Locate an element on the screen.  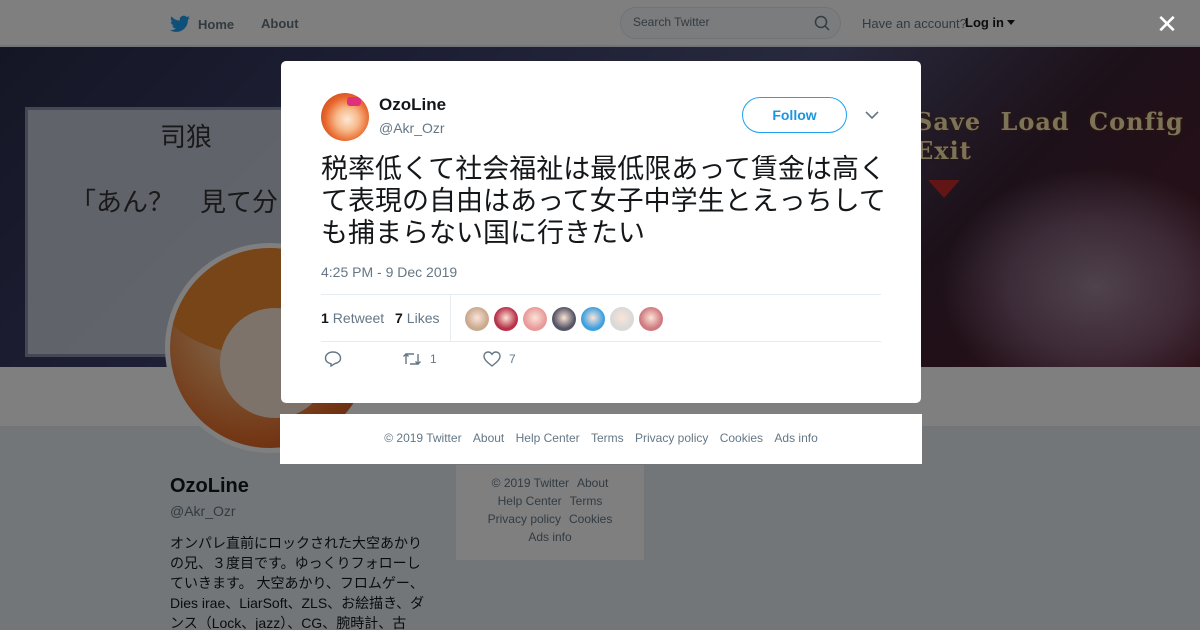
retweet-stat: 1 Retweet is located at coordinates (352, 318).